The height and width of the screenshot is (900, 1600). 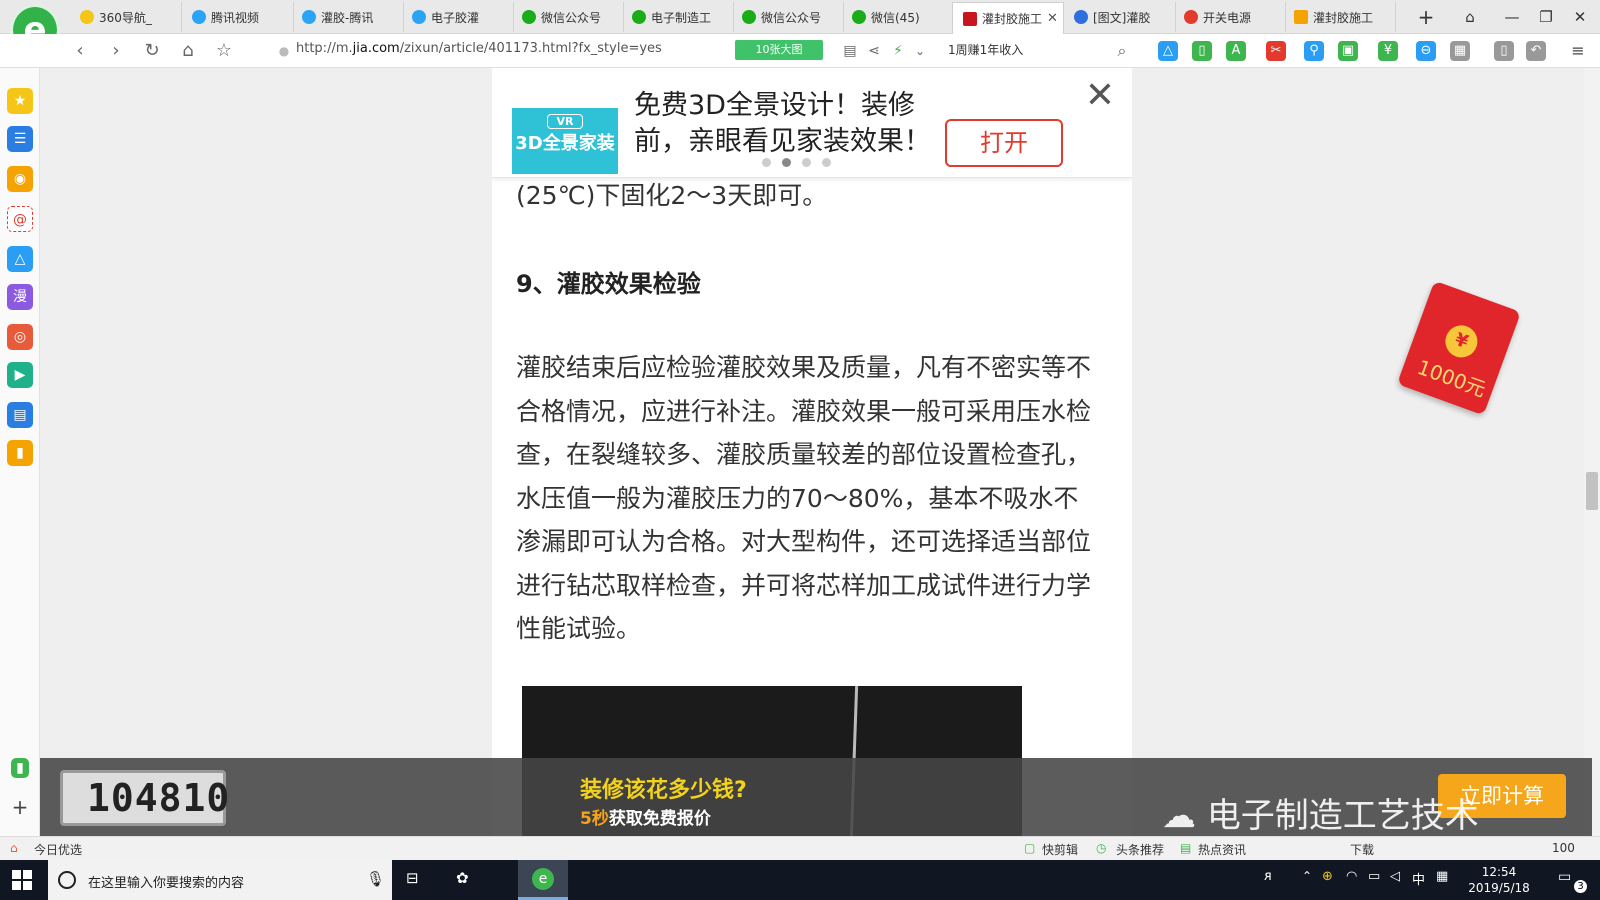 What do you see at coordinates (1351, 876) in the screenshot?
I see `wifi-icon: ◠` at bounding box center [1351, 876].